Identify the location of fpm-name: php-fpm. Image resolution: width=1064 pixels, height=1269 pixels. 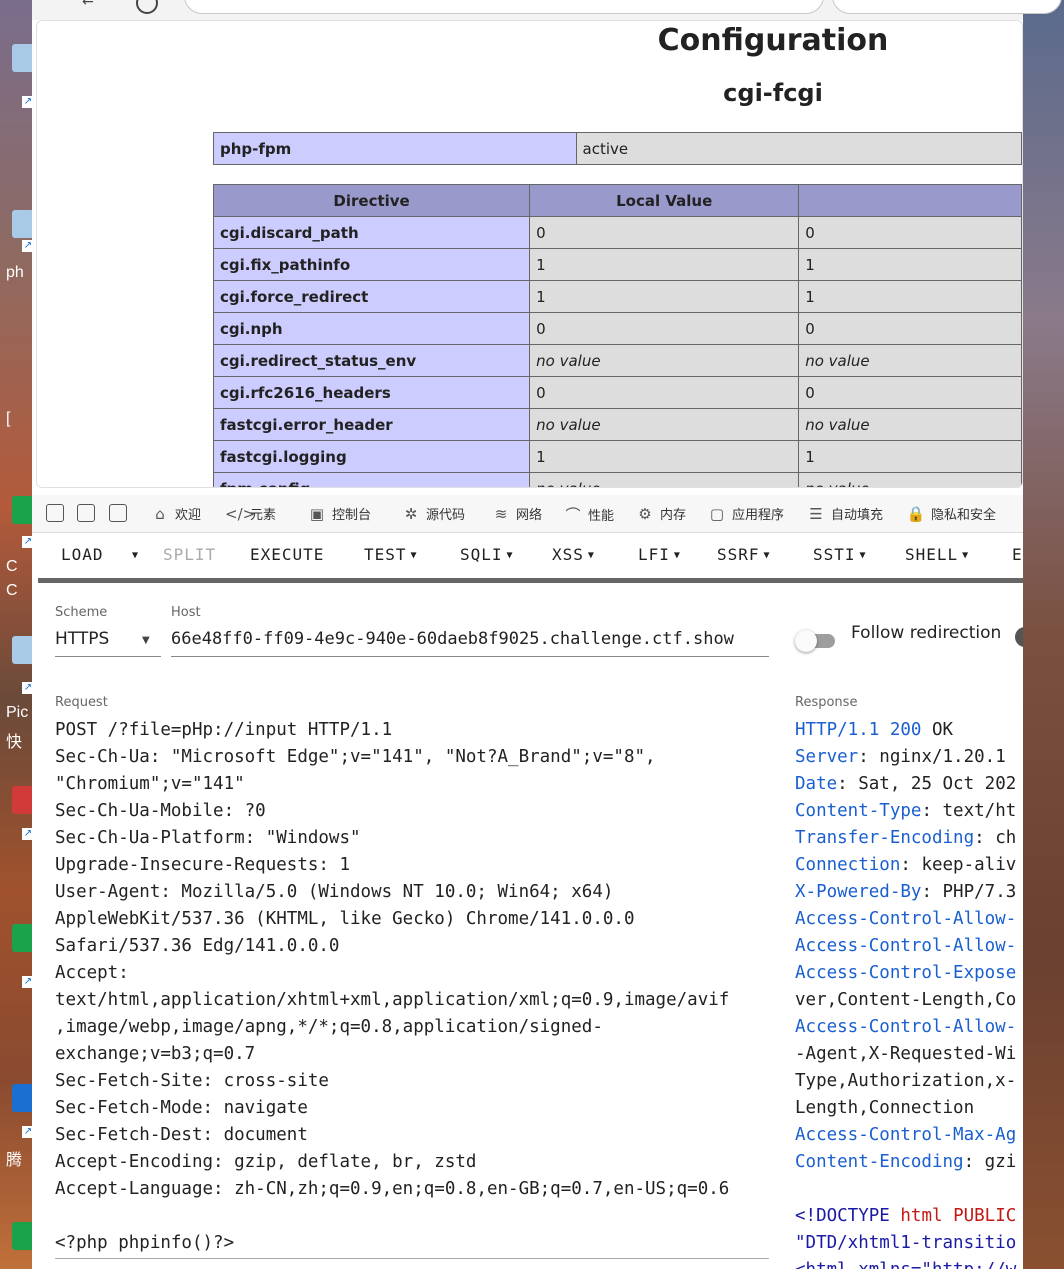
(395, 148).